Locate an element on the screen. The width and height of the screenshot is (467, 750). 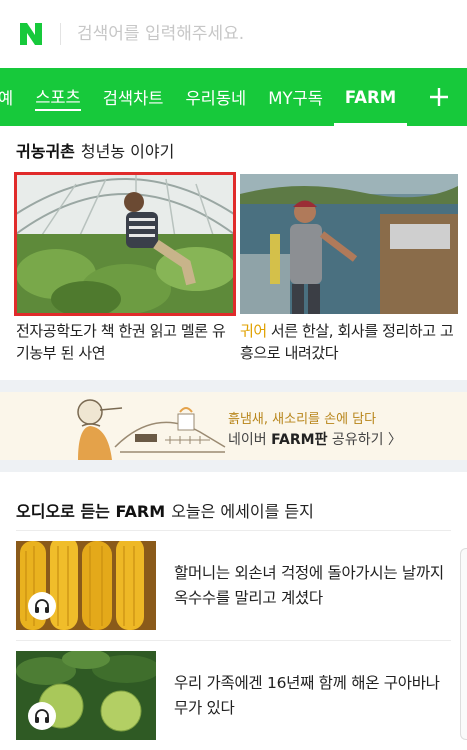
tab-label: 우리동네 is located at coordinates (216, 98).